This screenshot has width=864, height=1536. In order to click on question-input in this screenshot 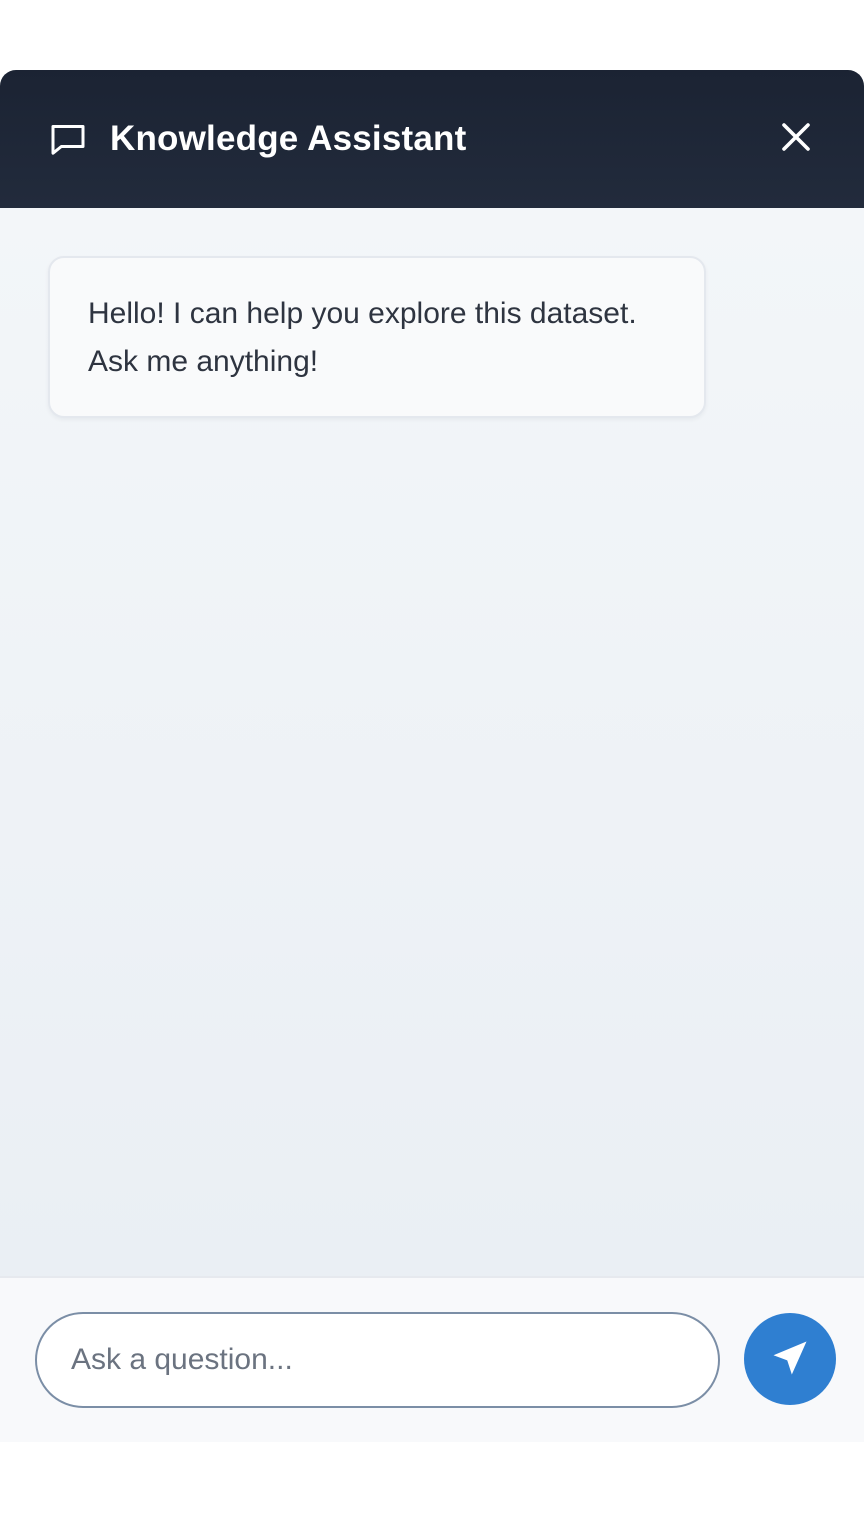, I will do `click(377, 1360)`.